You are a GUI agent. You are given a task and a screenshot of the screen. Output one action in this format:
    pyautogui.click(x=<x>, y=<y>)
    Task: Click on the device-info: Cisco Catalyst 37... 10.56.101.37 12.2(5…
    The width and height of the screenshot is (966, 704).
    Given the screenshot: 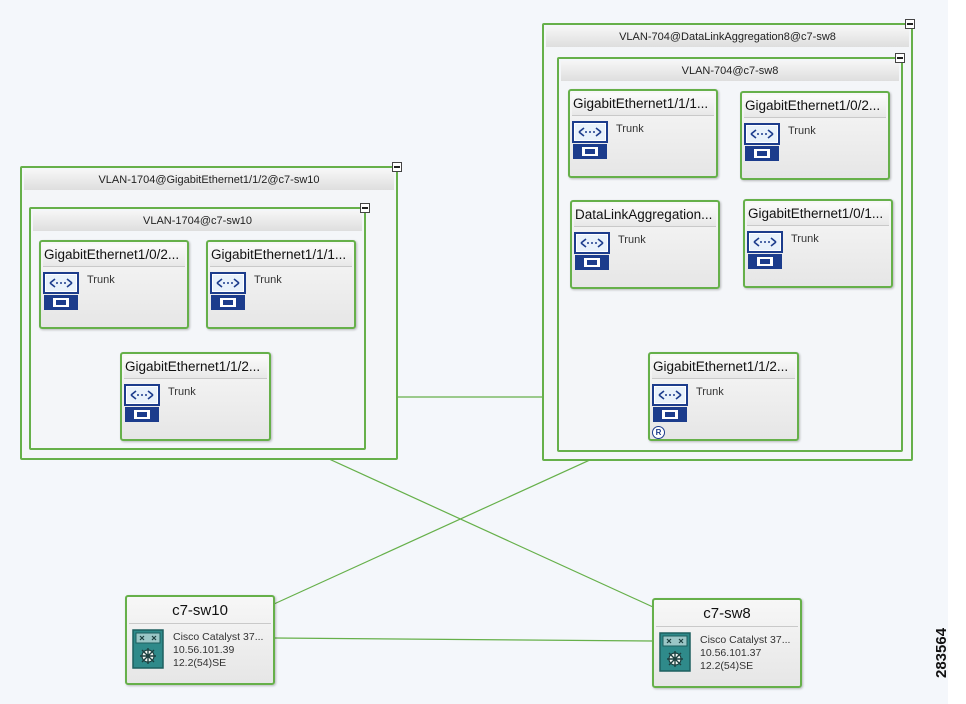 What is the action you would take?
    pyautogui.click(x=745, y=653)
    